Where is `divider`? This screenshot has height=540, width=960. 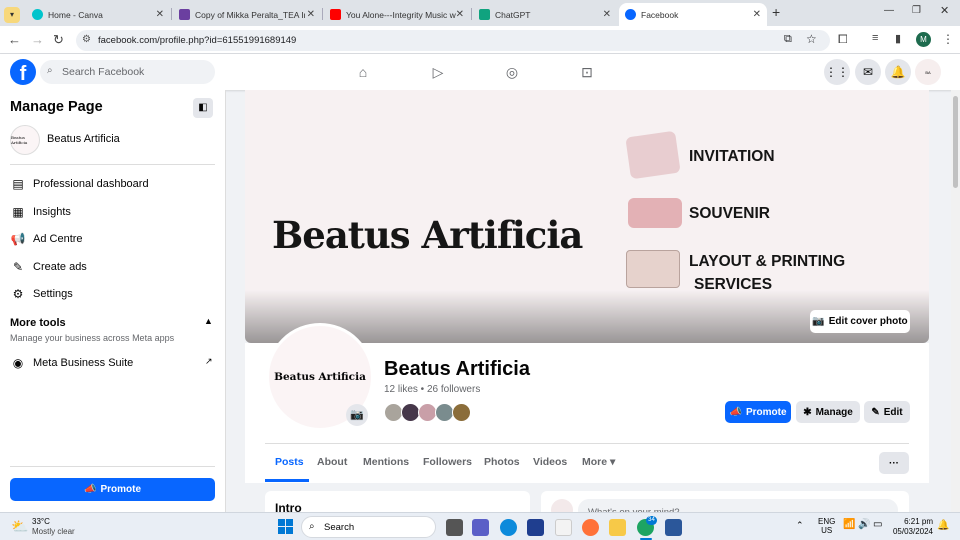
divider is located at coordinates (112, 466).